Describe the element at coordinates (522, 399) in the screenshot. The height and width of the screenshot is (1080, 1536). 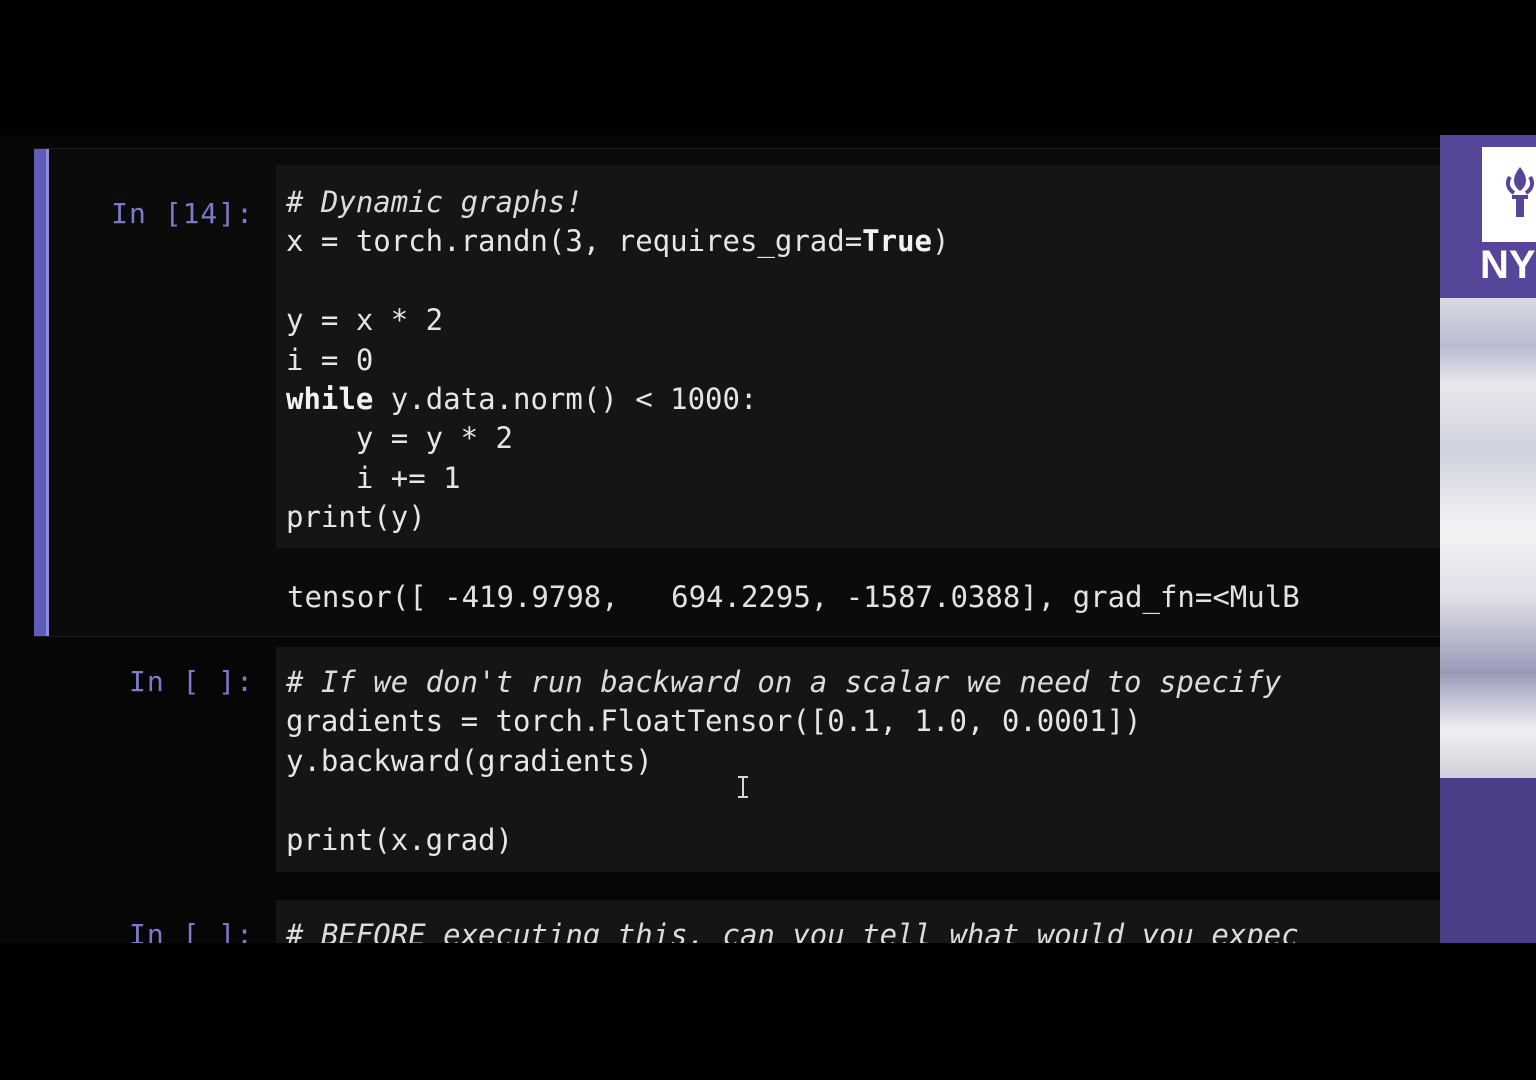
I see `code-line: while y.data.norm() < 1000:` at that location.